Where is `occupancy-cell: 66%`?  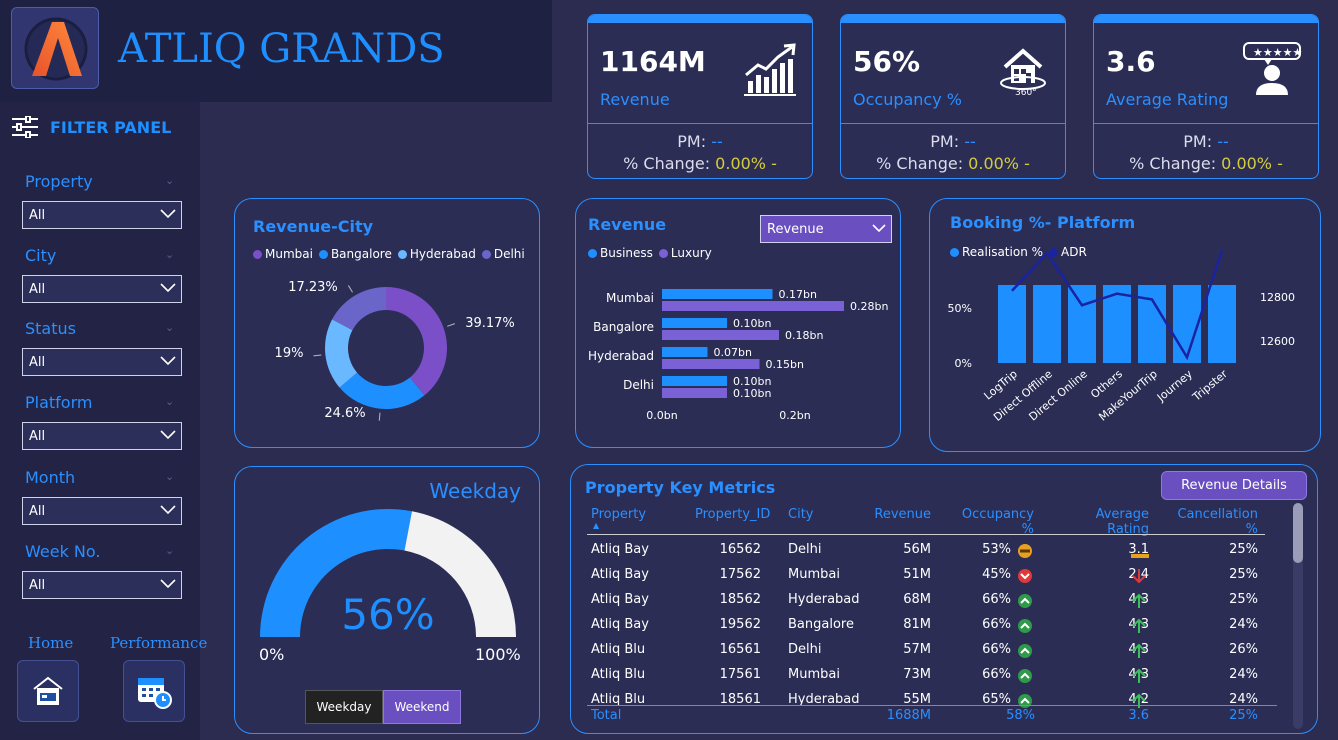 occupancy-cell: 66% is located at coordinates (996, 599).